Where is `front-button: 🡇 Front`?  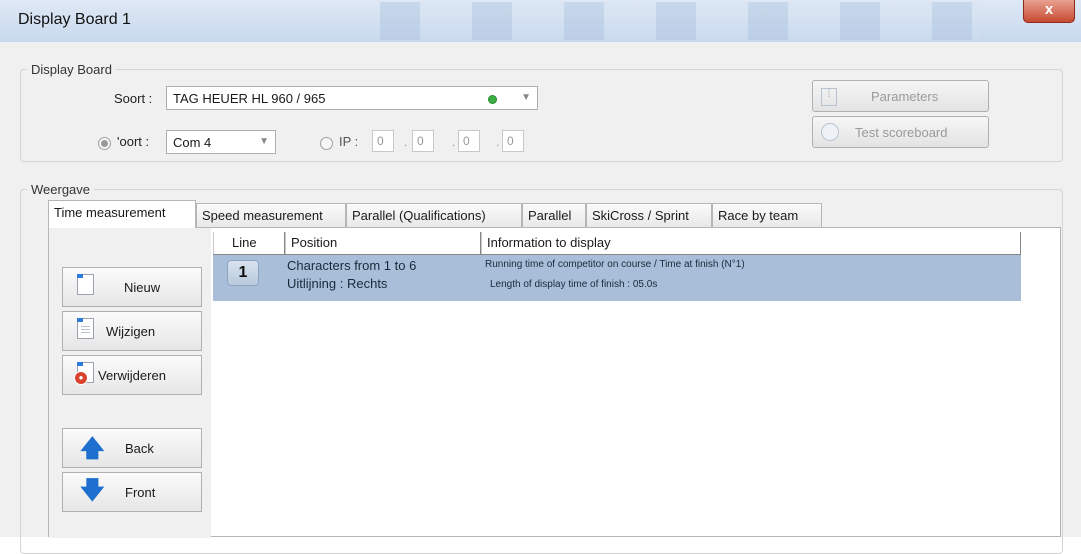
front-button: 🡇 Front is located at coordinates (132, 492).